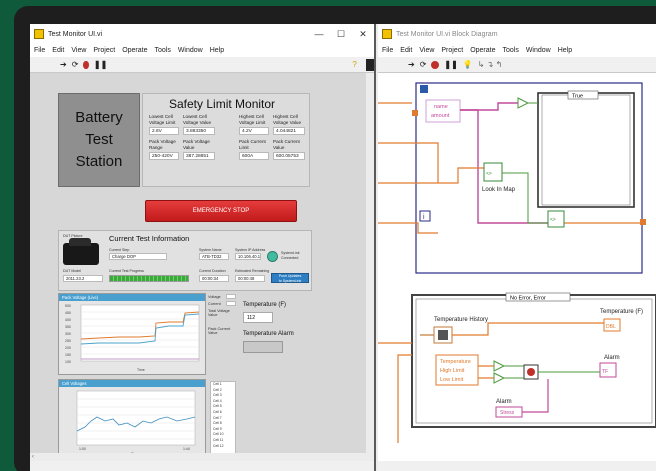 The image size is (656, 471). I want to click on cell-voltages-chart-title: Cell Voltages, so click(132, 383).